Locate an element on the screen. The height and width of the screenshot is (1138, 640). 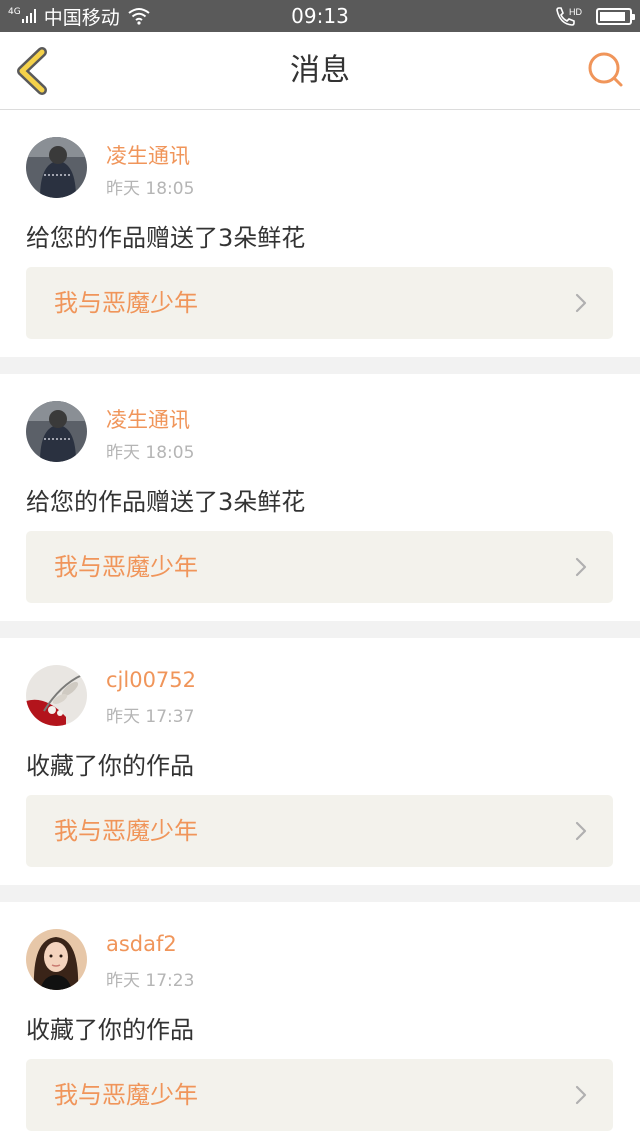
back-button is located at coordinates (34, 71).